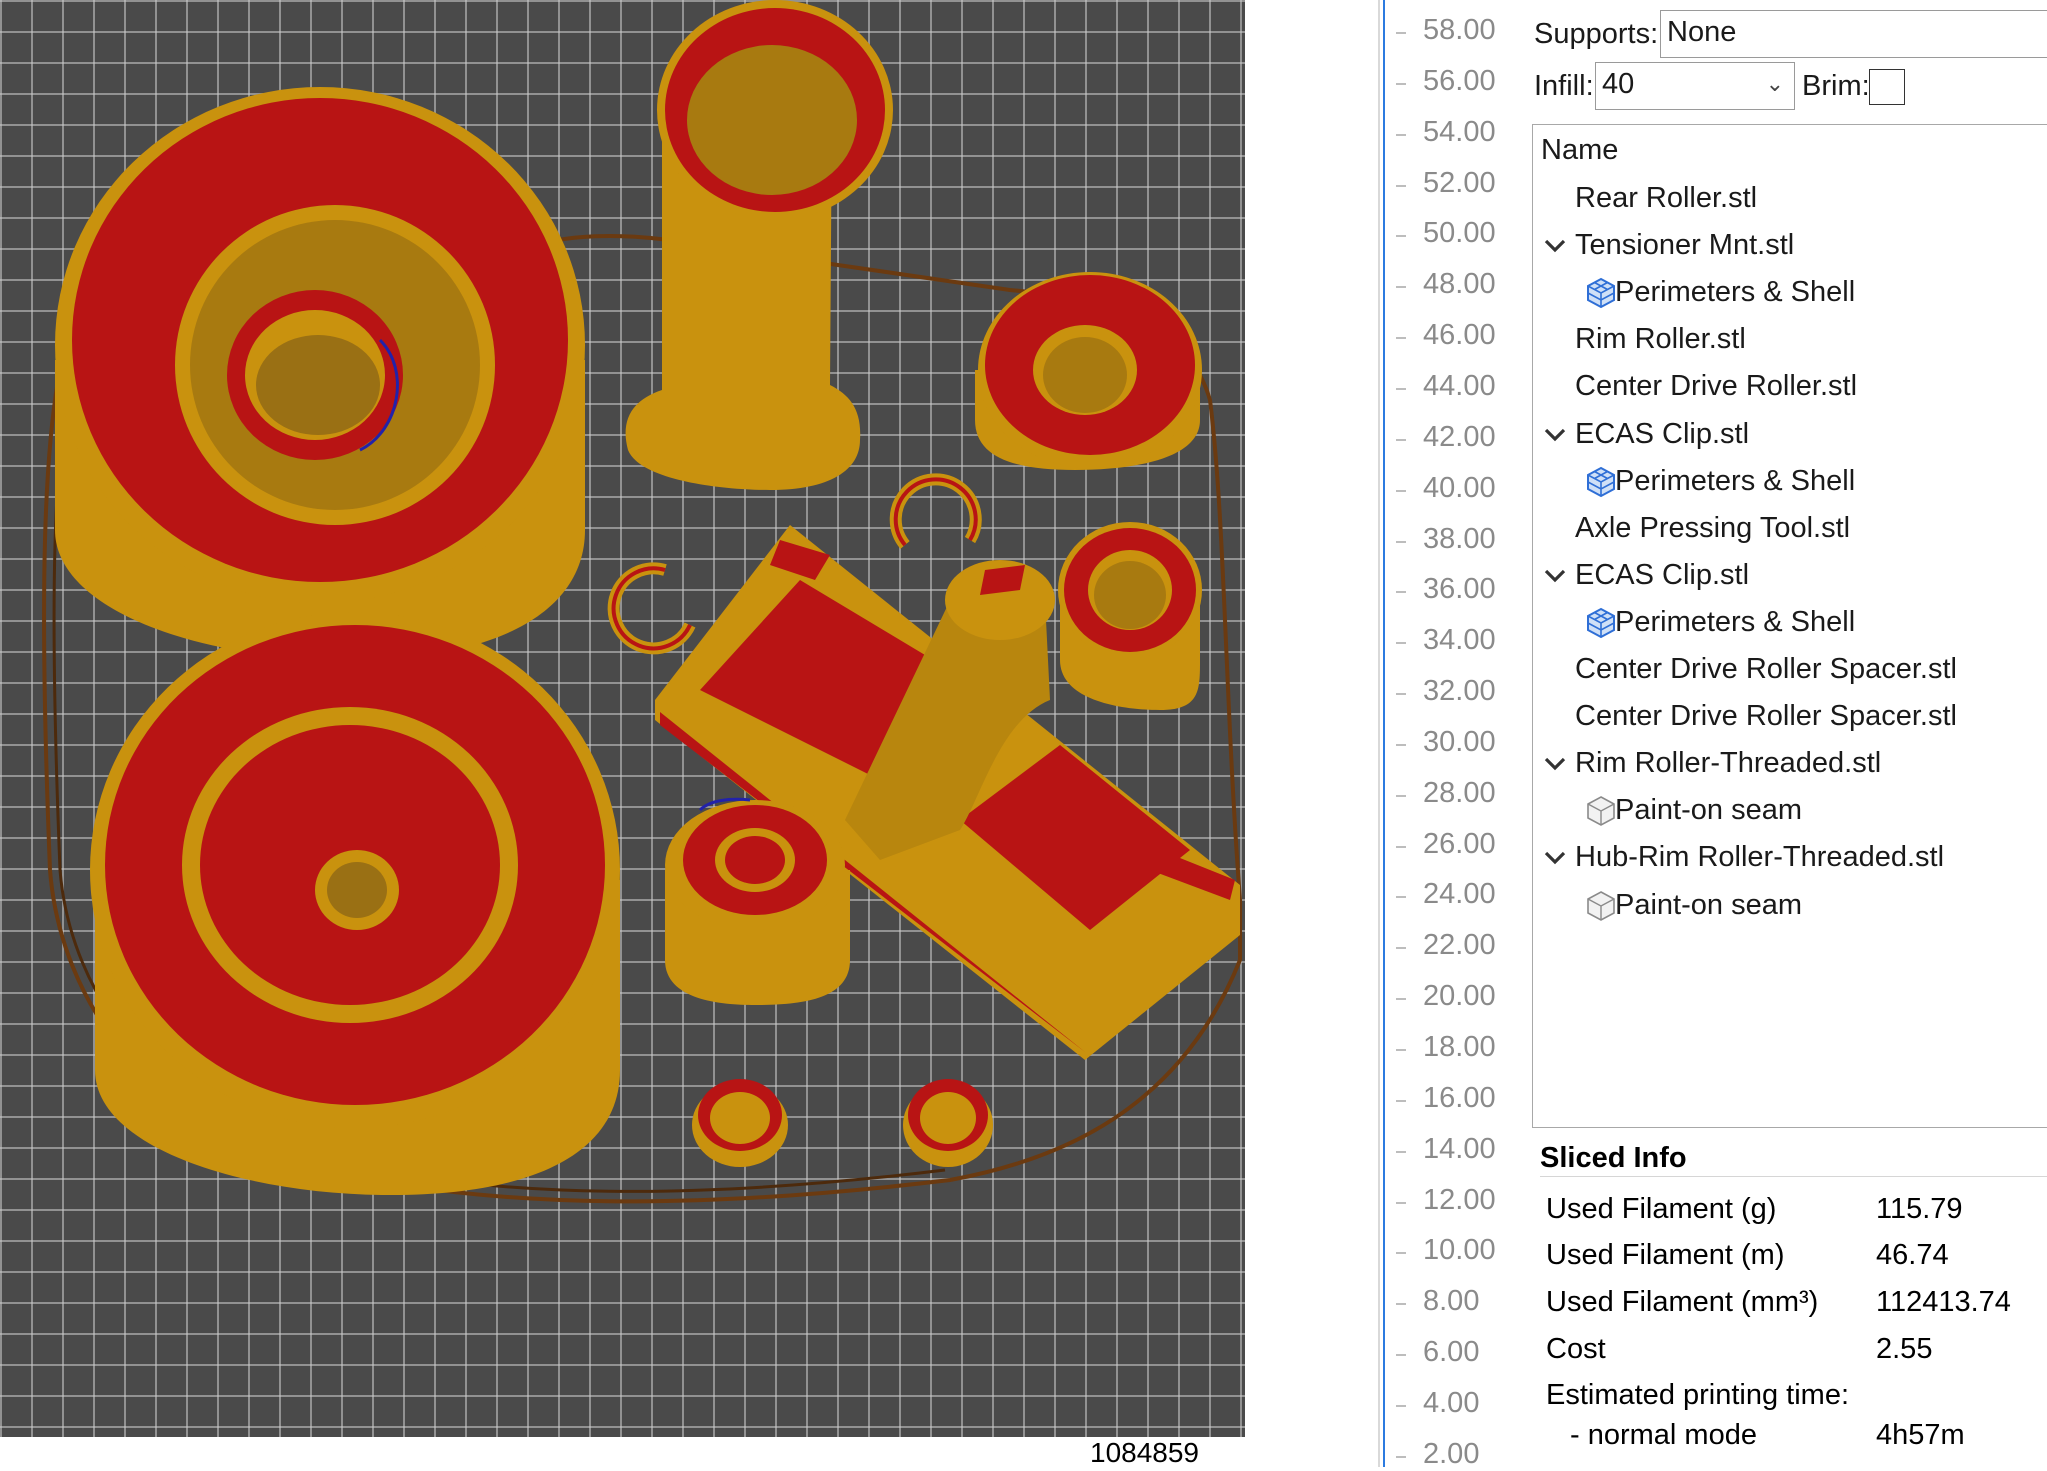 The image size is (2047, 1471). What do you see at coordinates (1459, 1250) in the screenshot?
I see `layer-height-tick-label: 10.00` at bounding box center [1459, 1250].